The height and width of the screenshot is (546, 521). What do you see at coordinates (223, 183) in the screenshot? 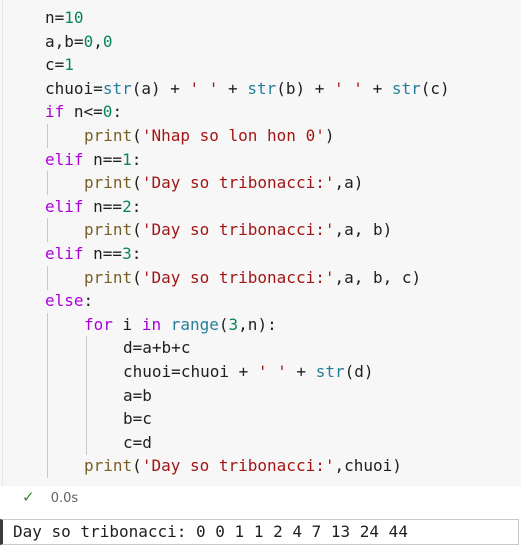
I see `code-line: print('Day so tribonacci:',a)` at bounding box center [223, 183].